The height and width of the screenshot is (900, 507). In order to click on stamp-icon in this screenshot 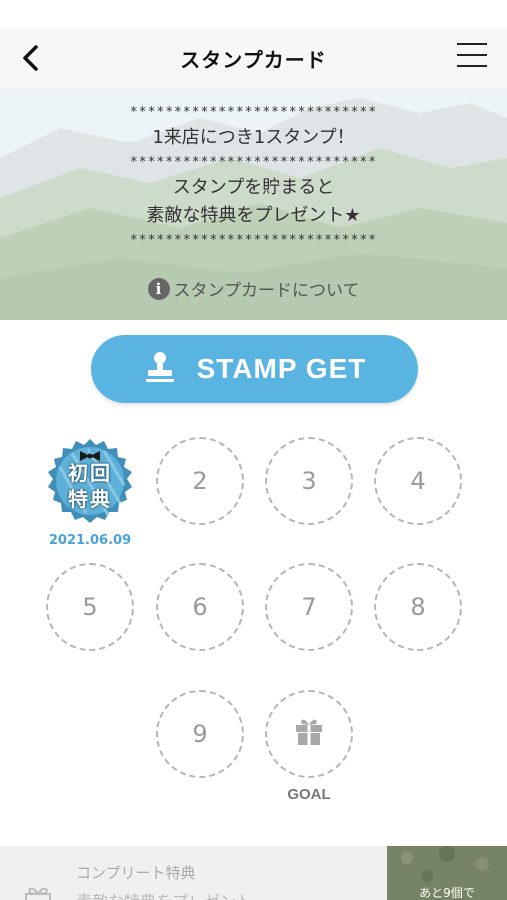, I will do `click(160, 369)`.